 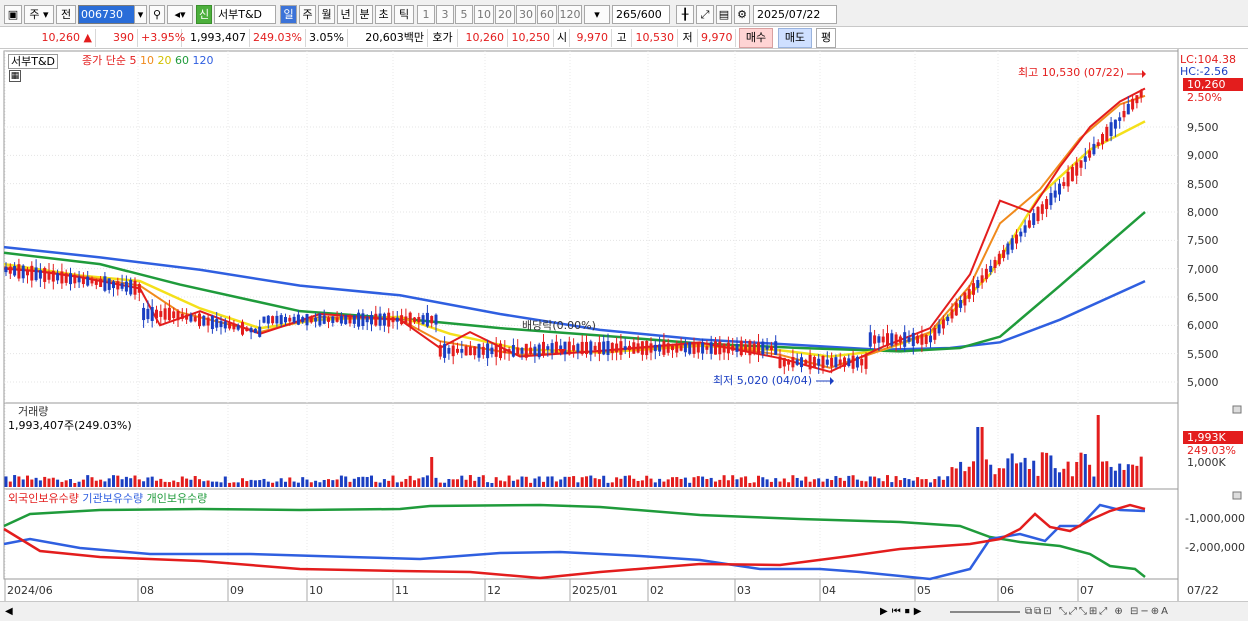 I want to click on interval-30-label: 30, so click(x=526, y=14).